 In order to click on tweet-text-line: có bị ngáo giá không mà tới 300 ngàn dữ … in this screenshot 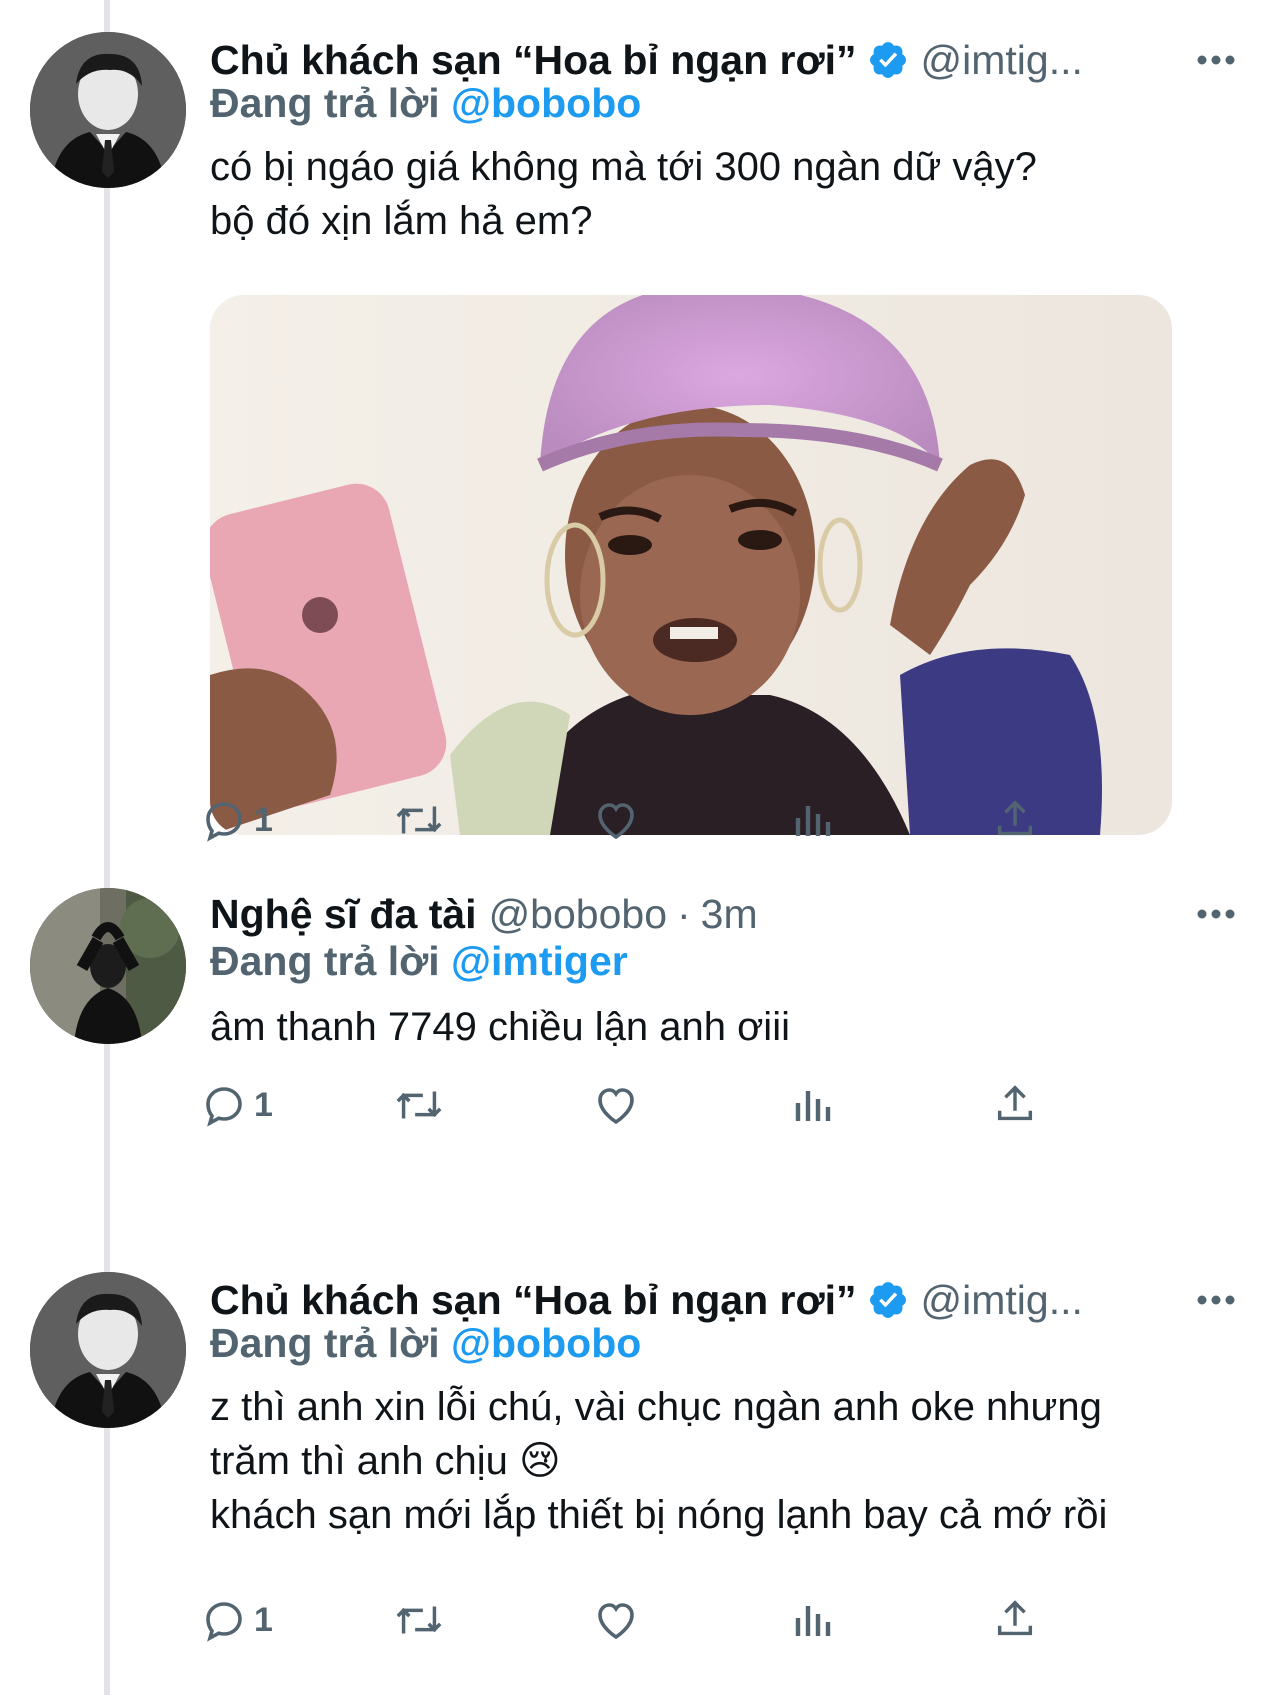, I will do `click(623, 167)`.